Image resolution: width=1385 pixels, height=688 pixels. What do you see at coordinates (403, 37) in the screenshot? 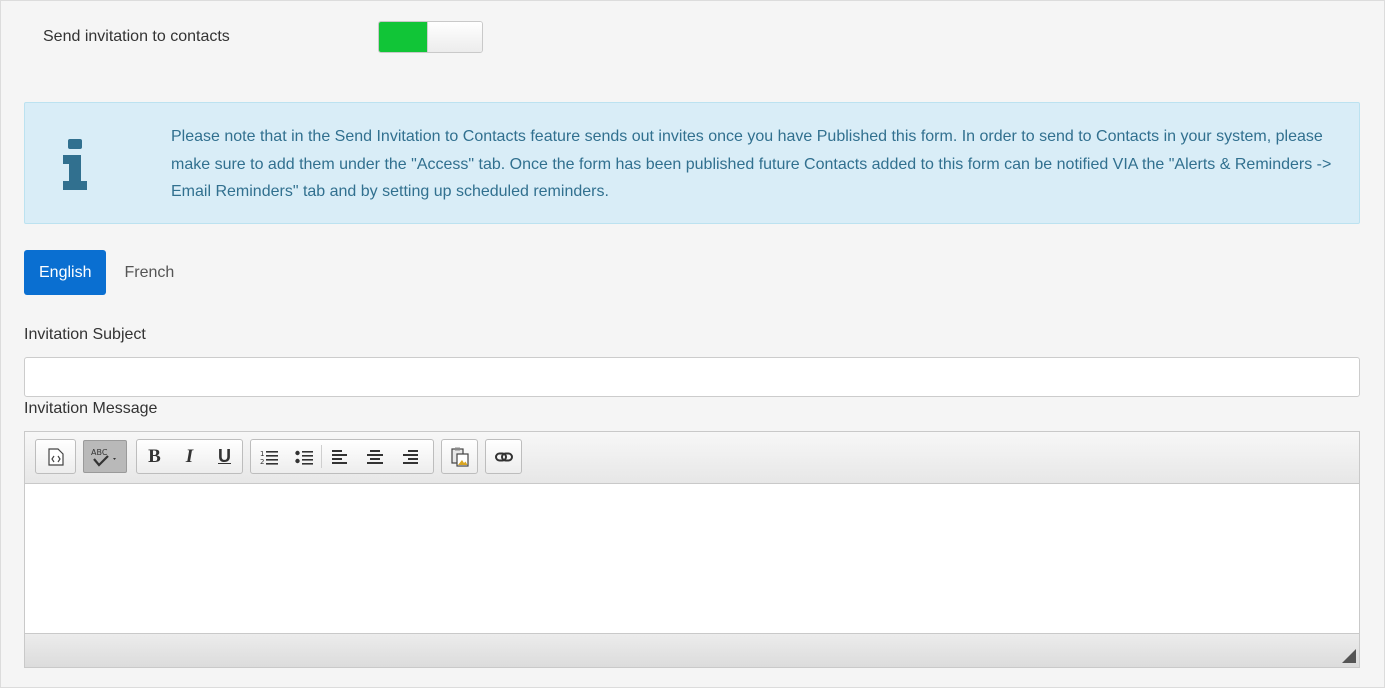
I see `toggle-on-indicator` at bounding box center [403, 37].